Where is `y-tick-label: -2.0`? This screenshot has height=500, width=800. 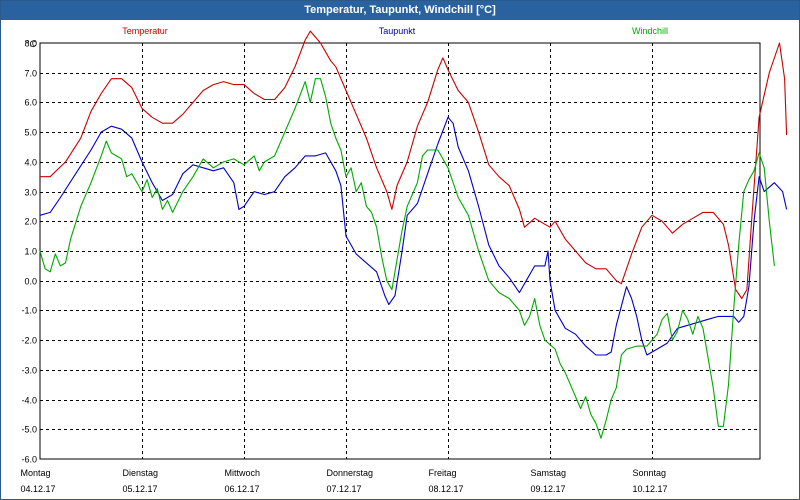
y-tick-label: -2.0 is located at coordinates (29, 341).